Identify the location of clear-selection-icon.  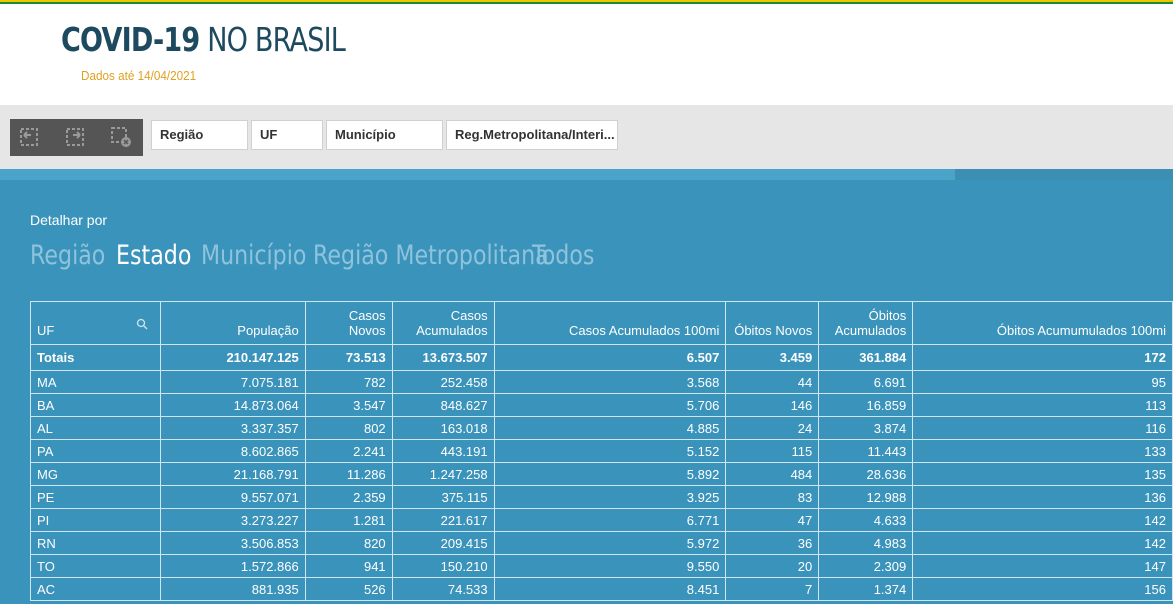
(121, 137).